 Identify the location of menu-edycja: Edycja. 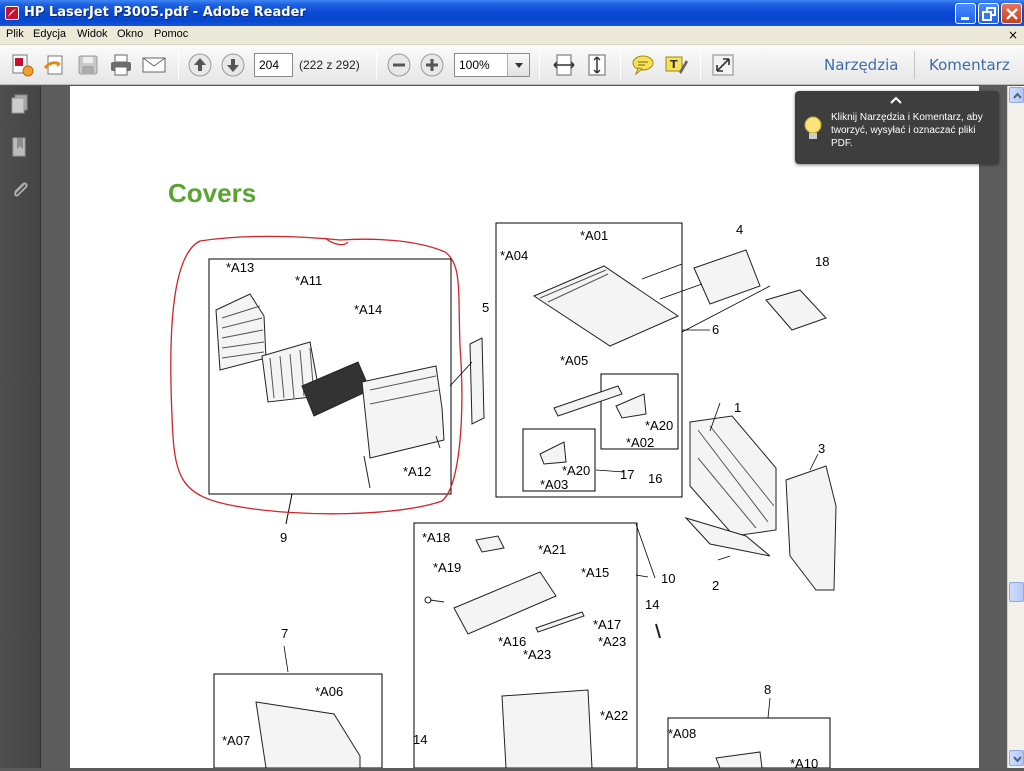
(49, 34).